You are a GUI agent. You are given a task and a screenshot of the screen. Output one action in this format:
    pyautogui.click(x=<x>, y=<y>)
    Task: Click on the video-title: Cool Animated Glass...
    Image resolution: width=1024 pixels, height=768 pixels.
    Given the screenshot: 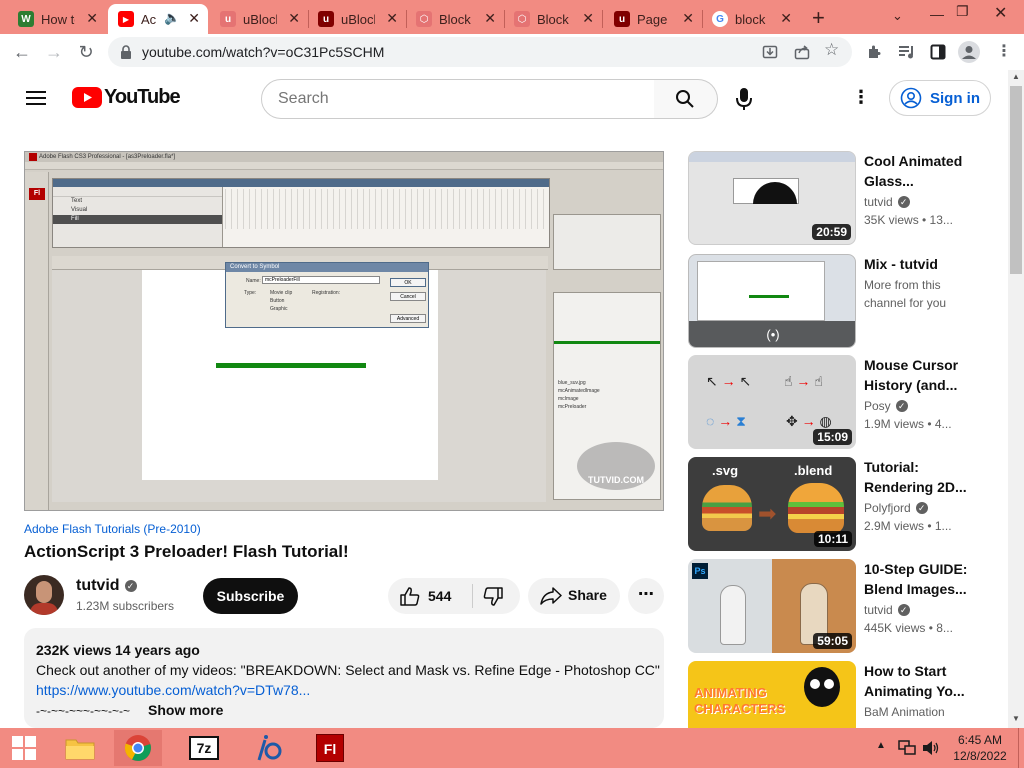 What is the action you would take?
    pyautogui.click(x=917, y=171)
    